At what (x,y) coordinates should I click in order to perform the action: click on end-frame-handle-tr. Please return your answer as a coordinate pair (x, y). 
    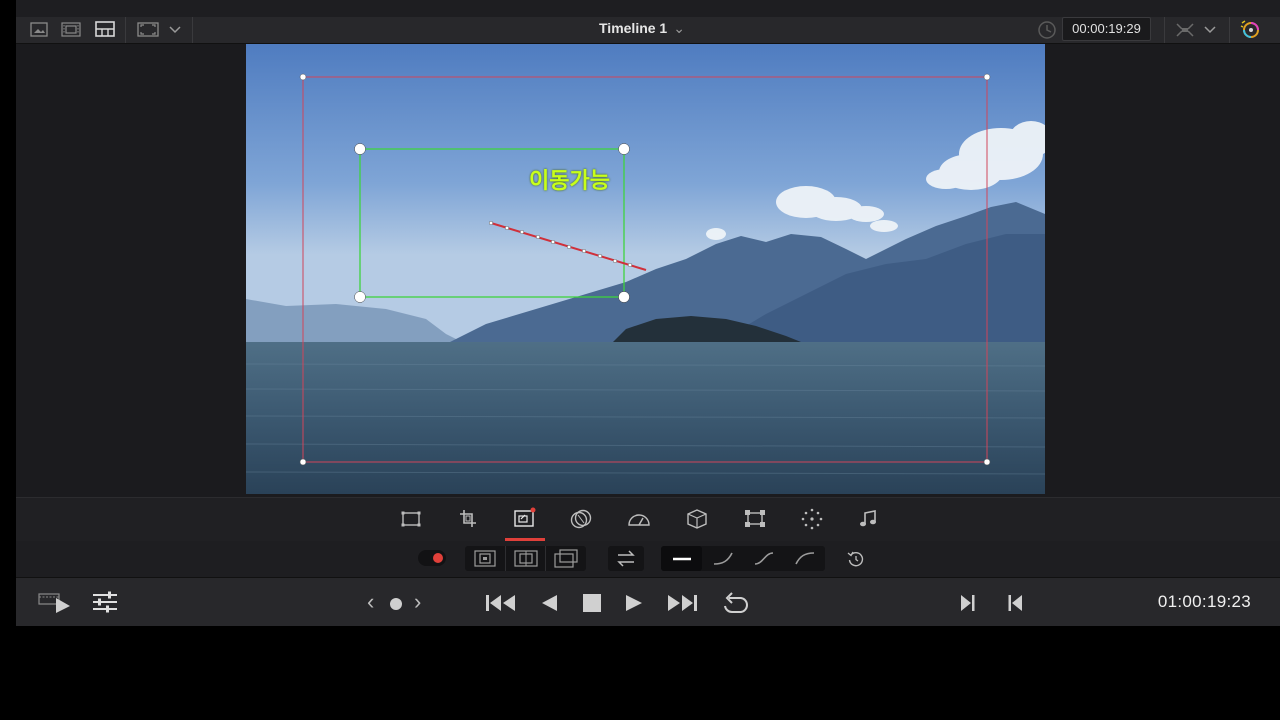
    Looking at the image, I should click on (987, 77).